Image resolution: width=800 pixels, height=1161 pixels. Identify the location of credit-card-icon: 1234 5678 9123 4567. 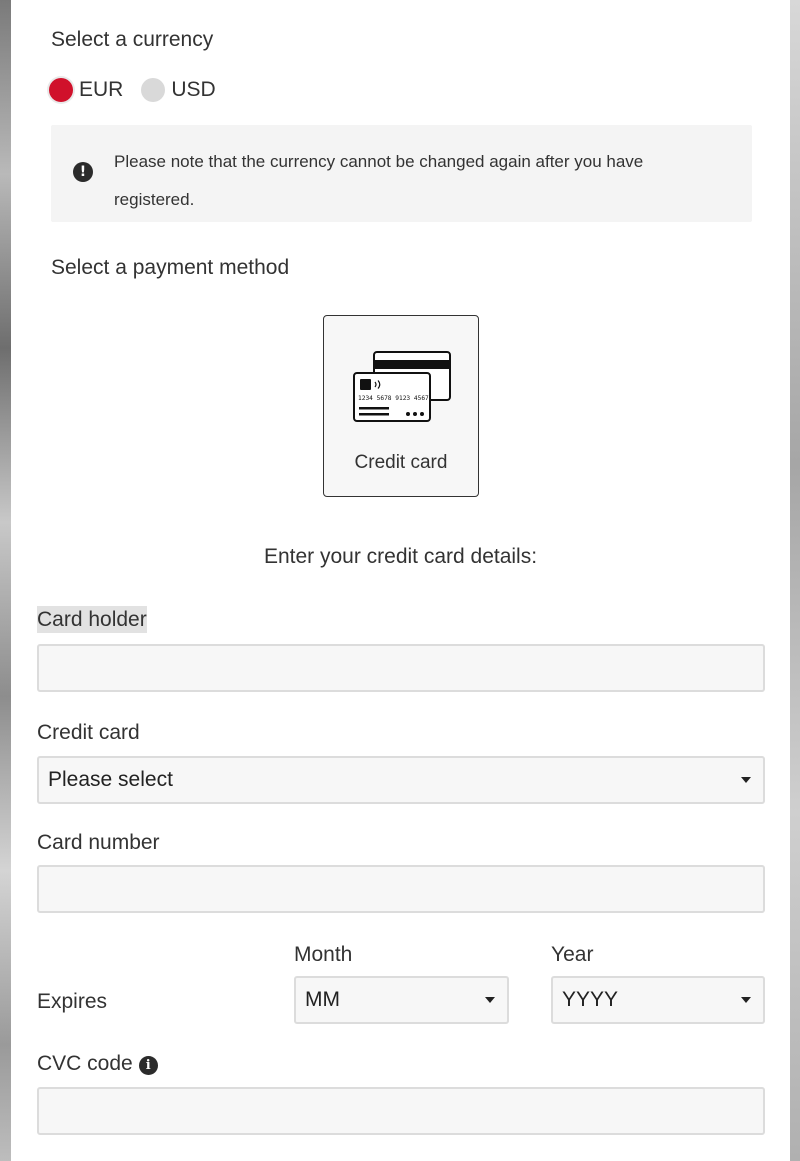
(402, 386).